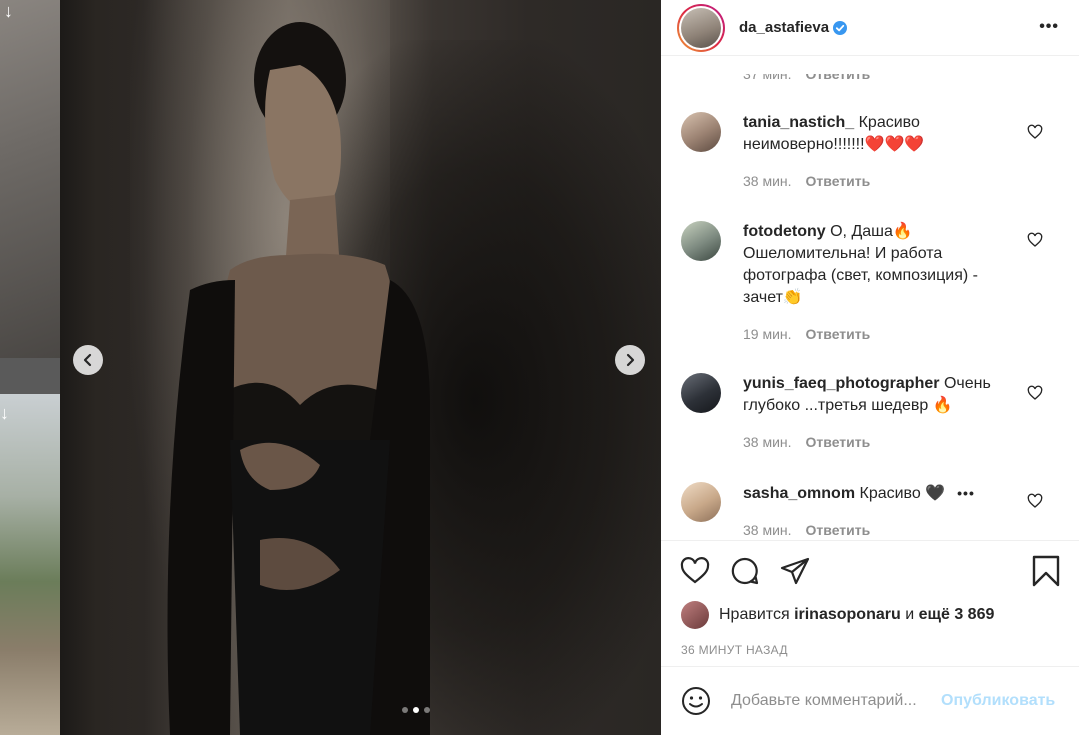 The height and width of the screenshot is (735, 1079). Describe the element at coordinates (1046, 571) in the screenshot. I see `save-bookmark-icon` at that location.